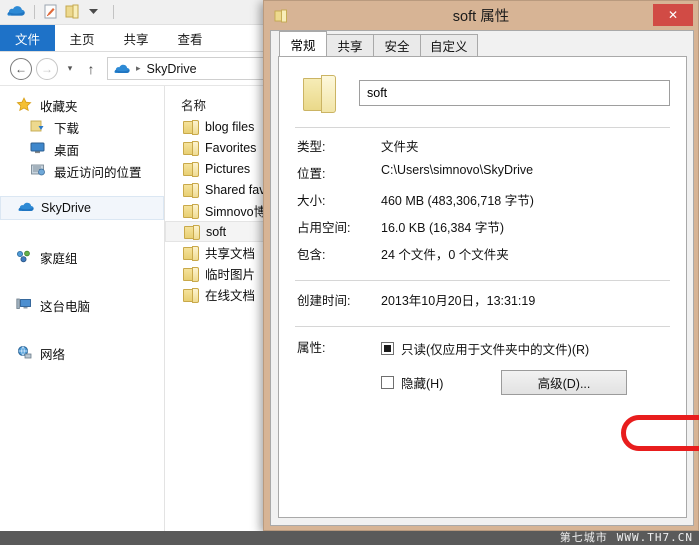 This screenshot has height=545, width=699. What do you see at coordinates (172, 69) in the screenshot?
I see `breadcrumb-skydrive: SkyDrive` at bounding box center [172, 69].